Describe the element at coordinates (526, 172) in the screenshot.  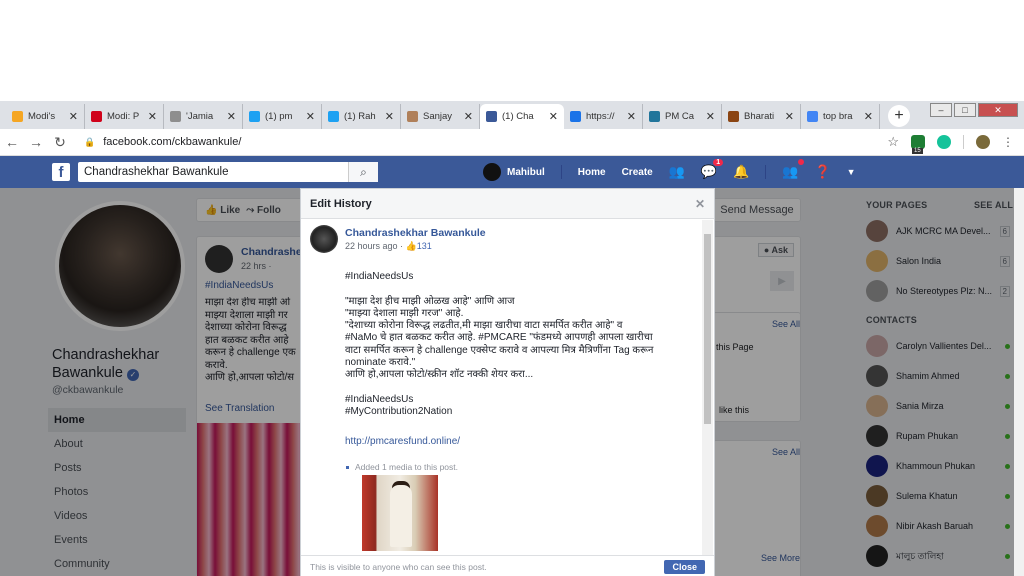
I see `user-name: Mahibul` at that location.